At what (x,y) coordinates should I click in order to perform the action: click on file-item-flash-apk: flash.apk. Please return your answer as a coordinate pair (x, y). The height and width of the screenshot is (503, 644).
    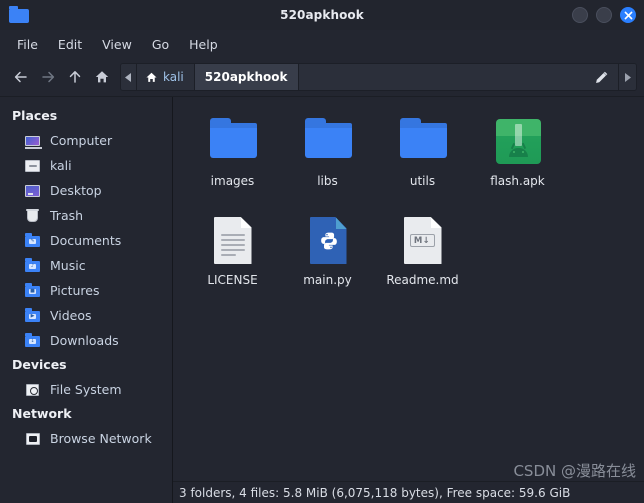
    Looking at the image, I should click on (517, 158).